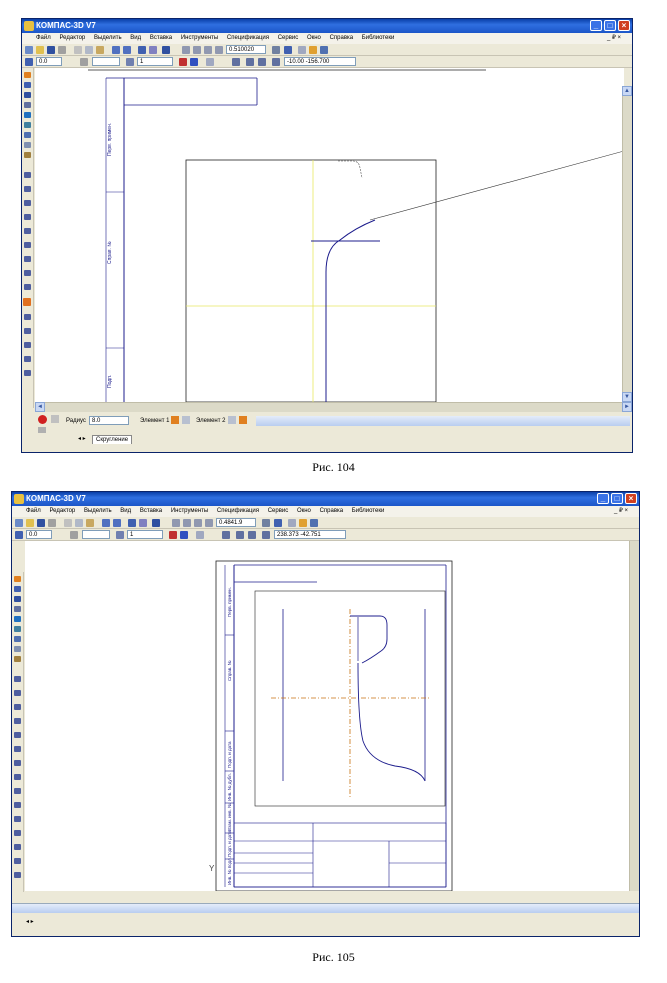 The width and height of the screenshot is (667, 983). Describe the element at coordinates (266, 535) in the screenshot. I see `coordinates-icon` at that location.